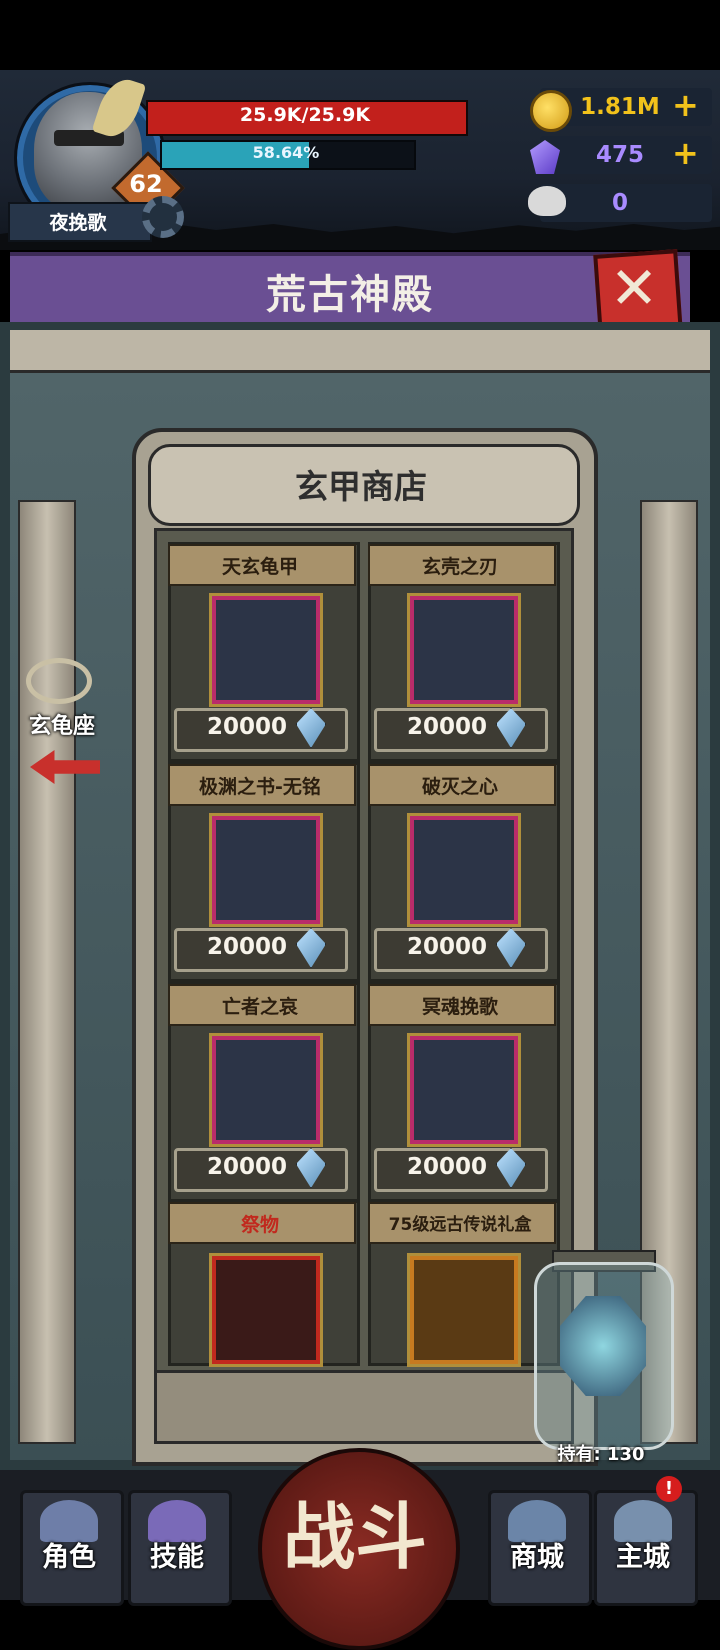 The image size is (720, 1650). Describe the element at coordinates (619, 203) in the screenshot. I see `offerings-value: 0` at that location.